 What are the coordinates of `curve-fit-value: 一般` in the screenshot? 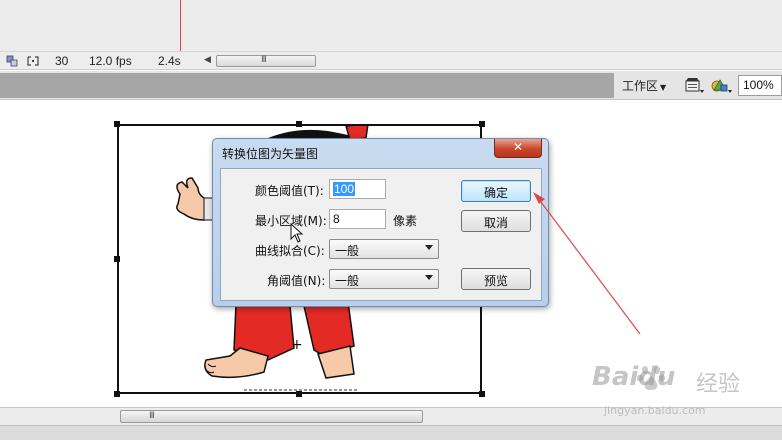 It's located at (347, 251).